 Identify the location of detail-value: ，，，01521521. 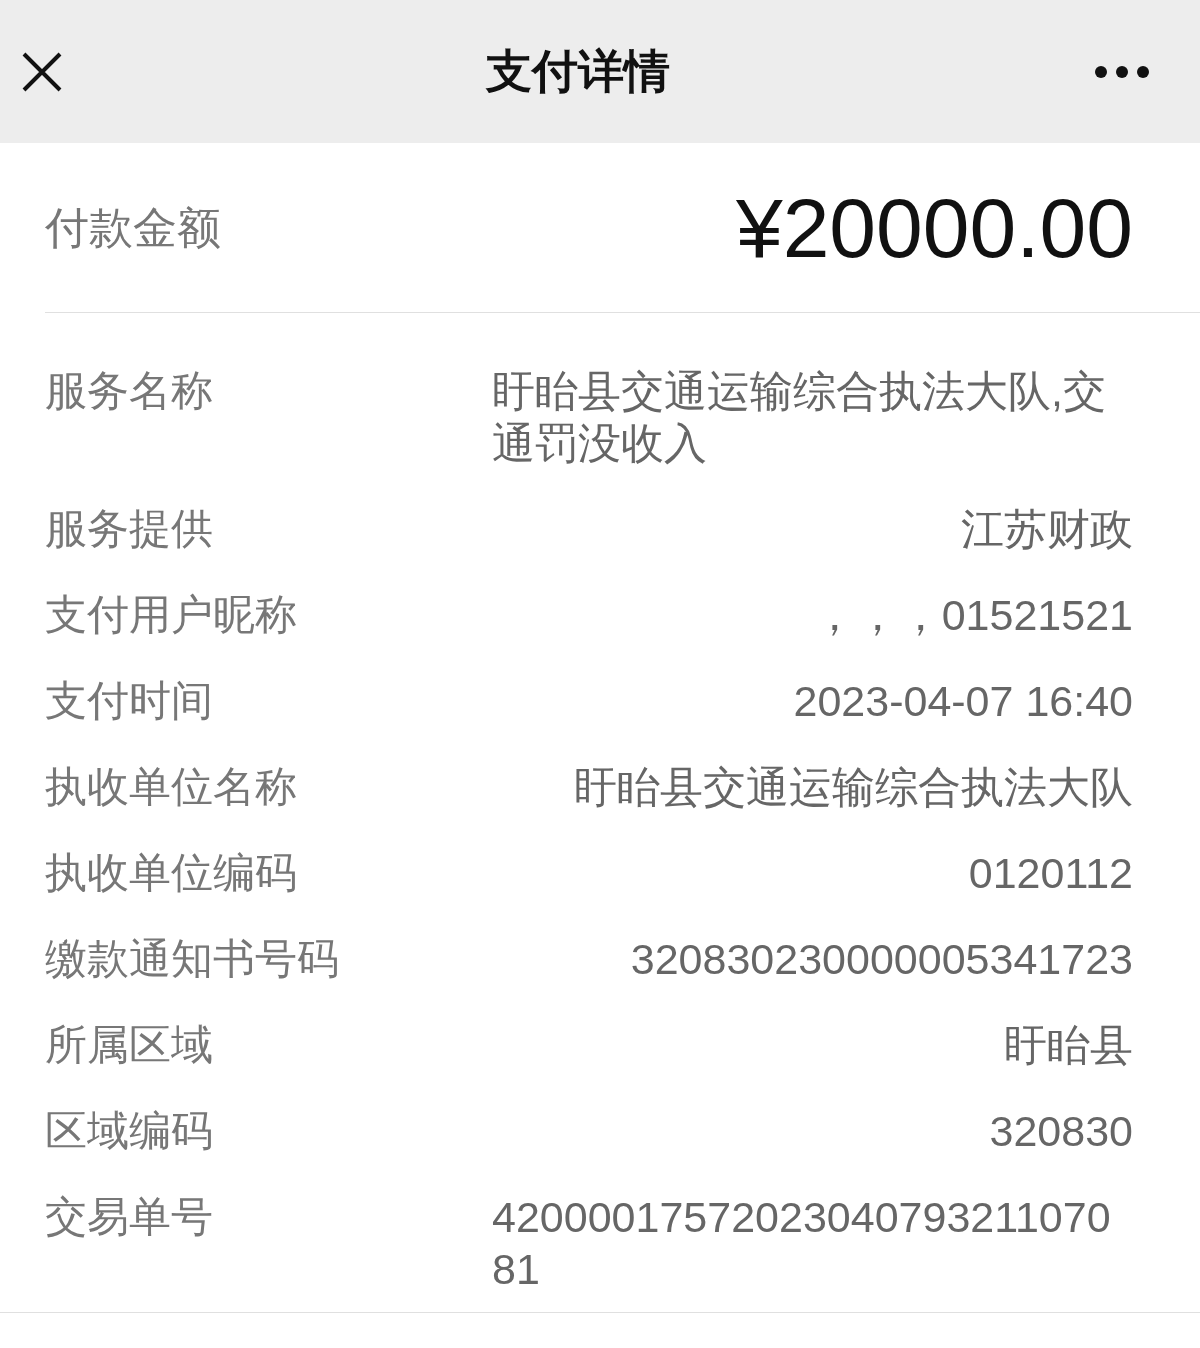
(972, 615).